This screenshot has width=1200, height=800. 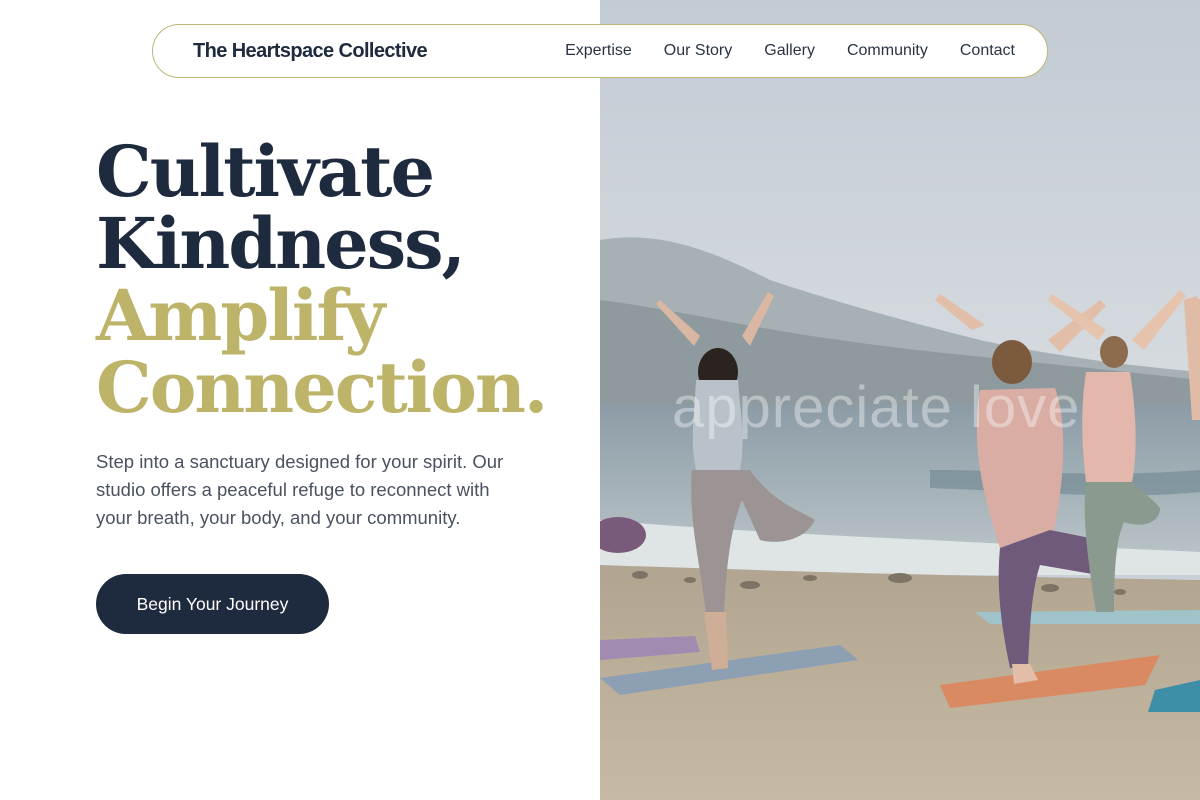 What do you see at coordinates (240, 315) in the screenshot?
I see `headline-line-3: Amplify` at bounding box center [240, 315].